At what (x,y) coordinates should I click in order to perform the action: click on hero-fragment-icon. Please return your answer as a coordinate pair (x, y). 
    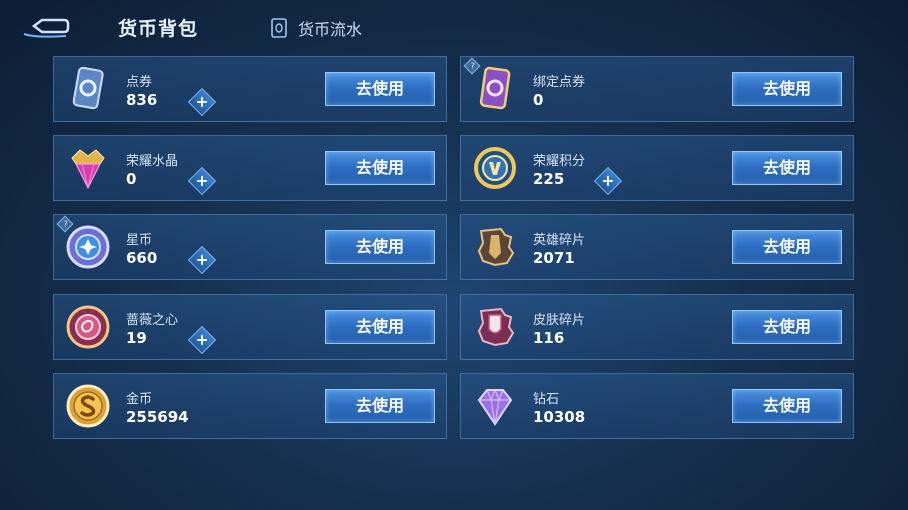
    Looking at the image, I should click on (496, 247).